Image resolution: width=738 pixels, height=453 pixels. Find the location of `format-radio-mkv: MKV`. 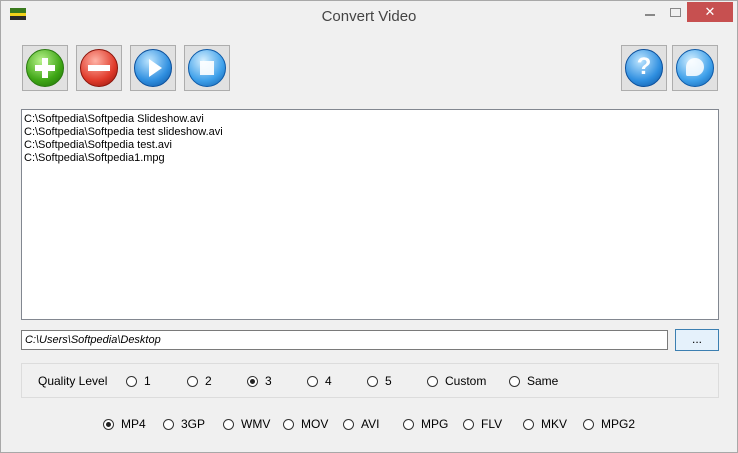

format-radio-mkv: MKV is located at coordinates (545, 424).